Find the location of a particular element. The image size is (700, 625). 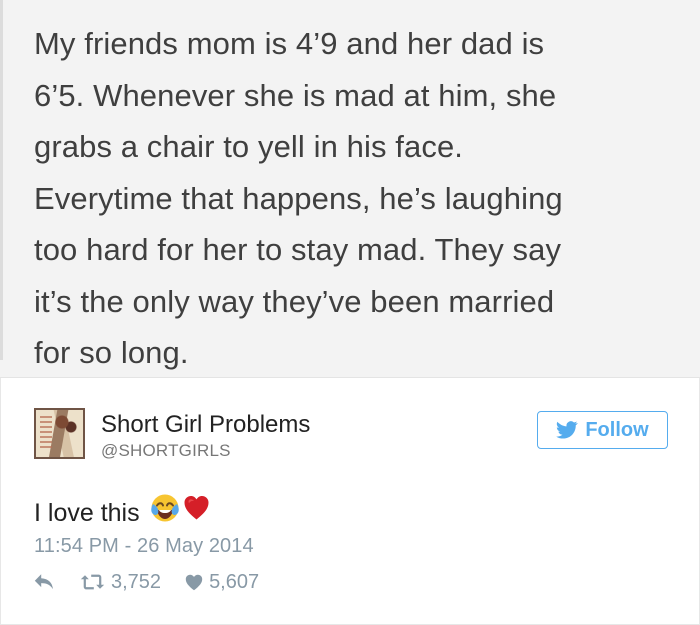

follow-button: Follow is located at coordinates (602, 430).